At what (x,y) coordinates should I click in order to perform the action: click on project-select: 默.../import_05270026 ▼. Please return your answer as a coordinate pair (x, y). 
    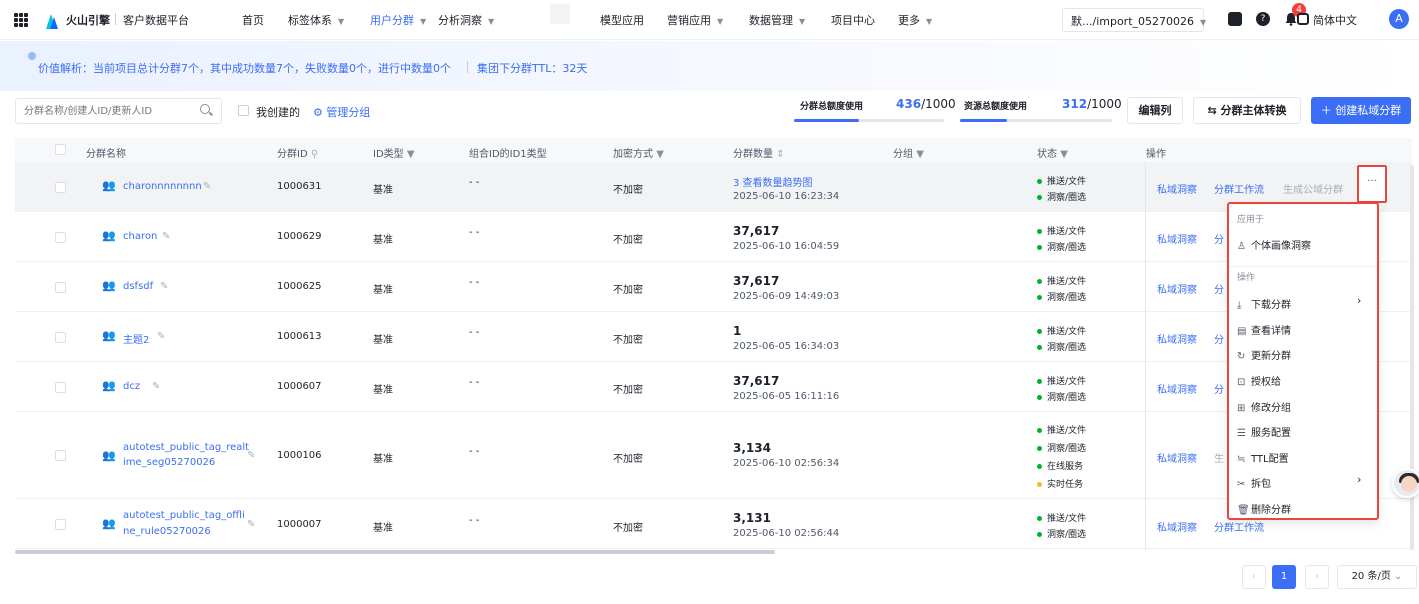
    Looking at the image, I should click on (1134, 20).